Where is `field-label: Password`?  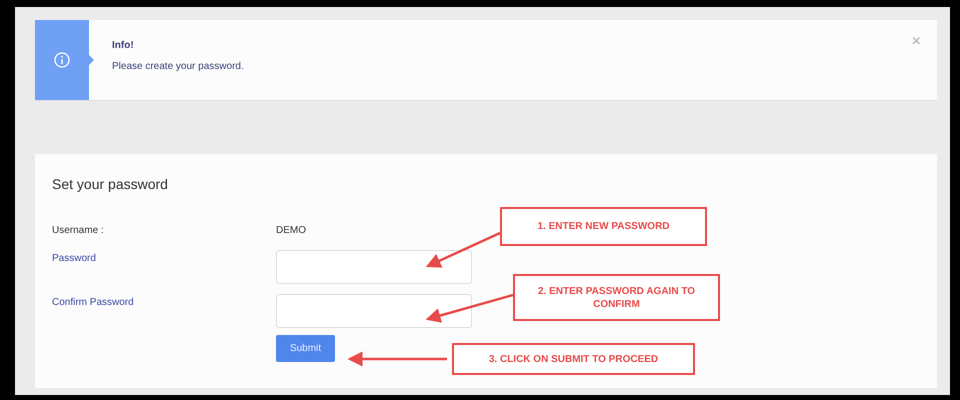
field-label: Password is located at coordinates (74, 258).